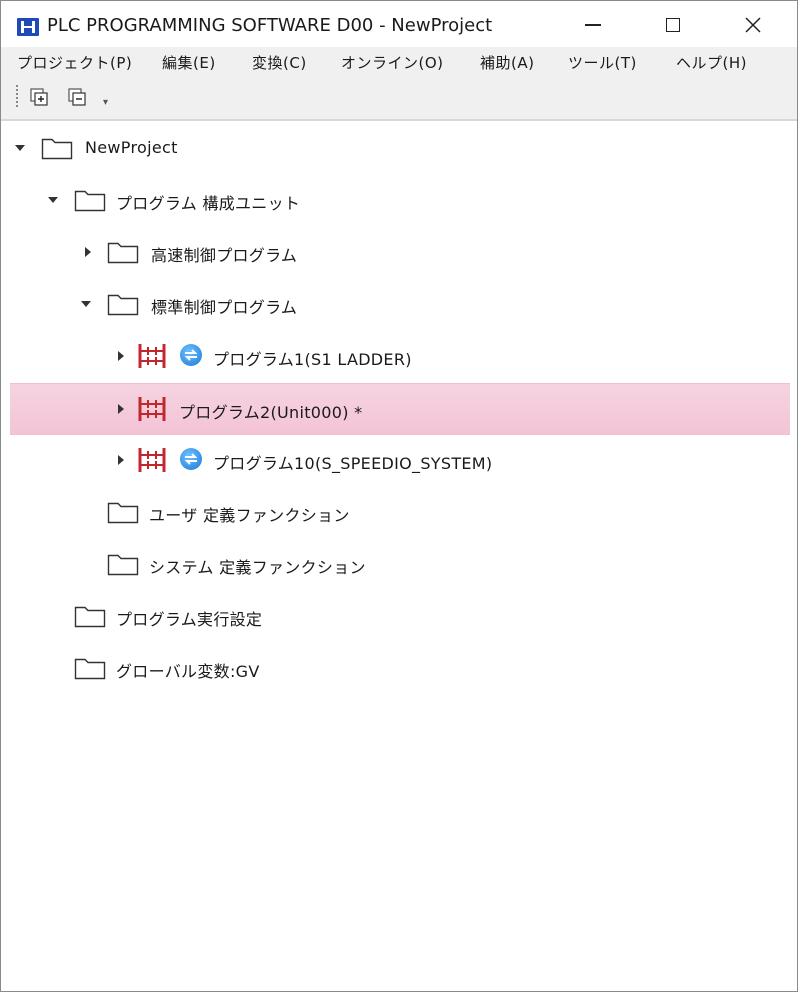 This screenshot has height=994, width=800. Describe the element at coordinates (131, 147) in the screenshot. I see `tree-item-label: NewProject` at that location.